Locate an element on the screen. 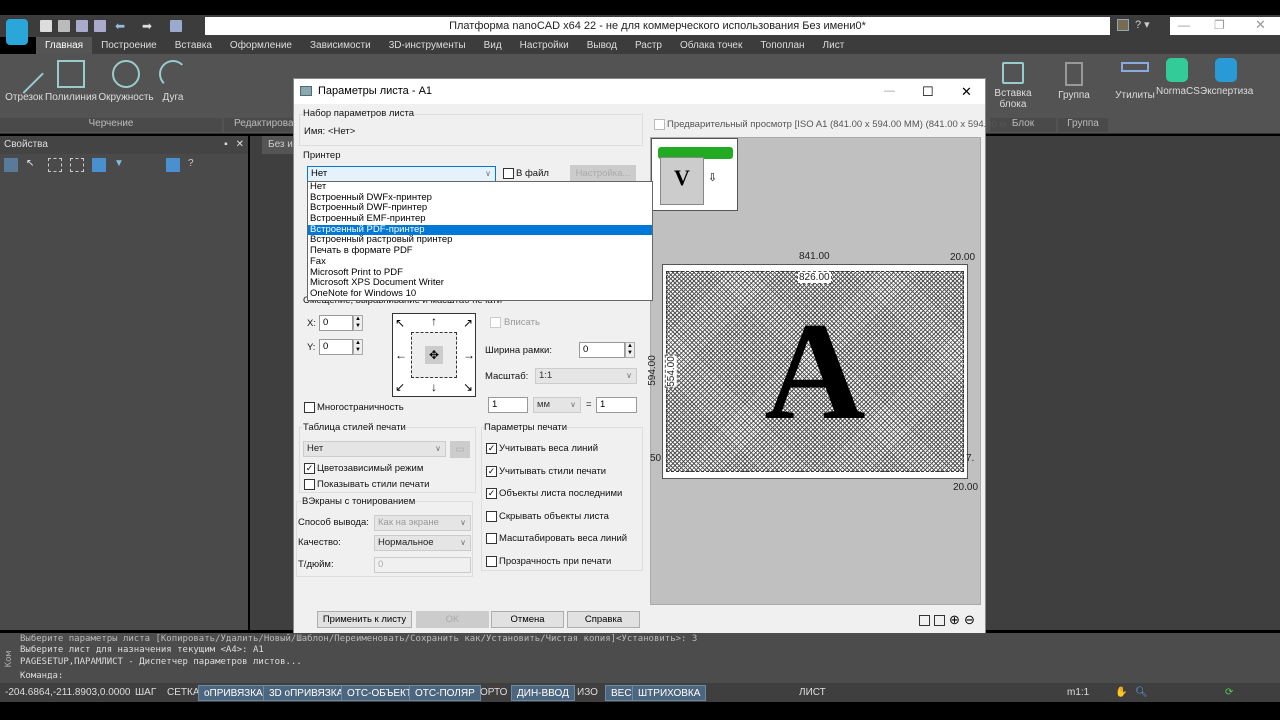 This screenshot has height=720, width=1280. arrow-right-icon: → is located at coordinates (469, 355).